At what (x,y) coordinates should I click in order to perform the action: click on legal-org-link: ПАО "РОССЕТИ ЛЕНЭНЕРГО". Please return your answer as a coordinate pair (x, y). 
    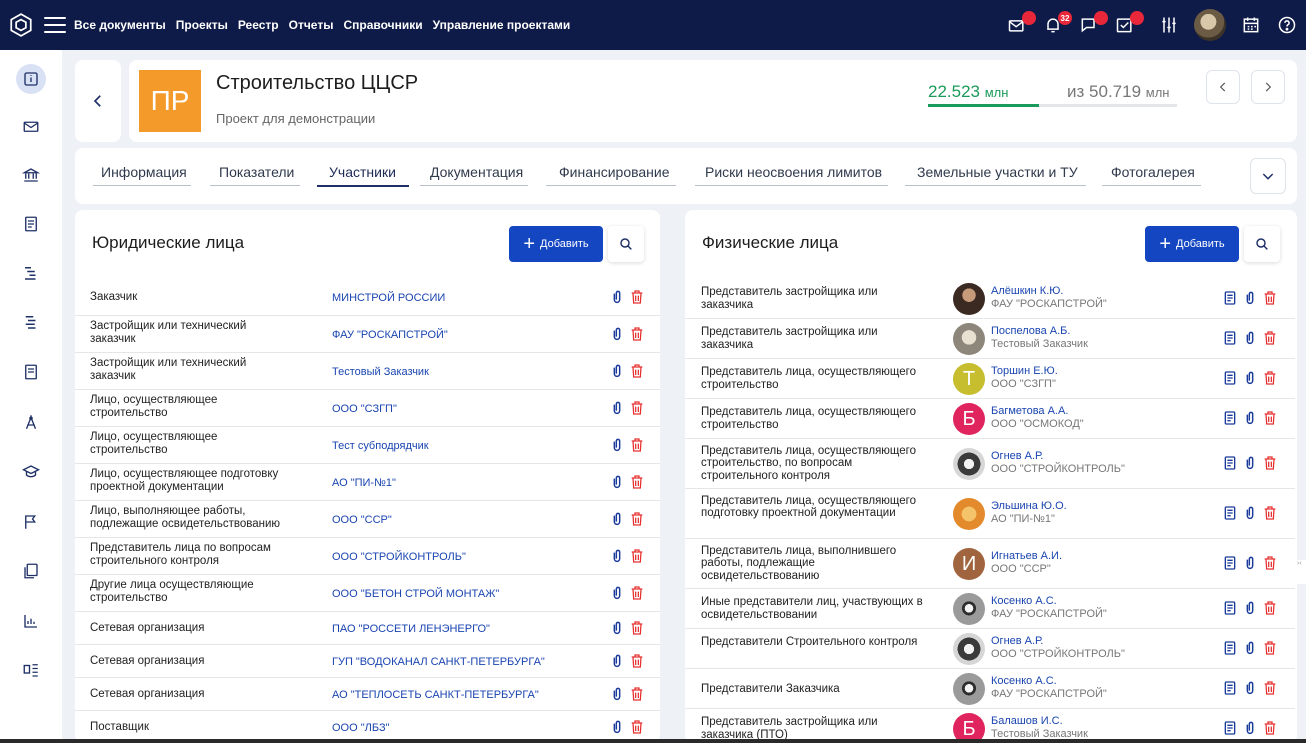
    Looking at the image, I should click on (411, 629).